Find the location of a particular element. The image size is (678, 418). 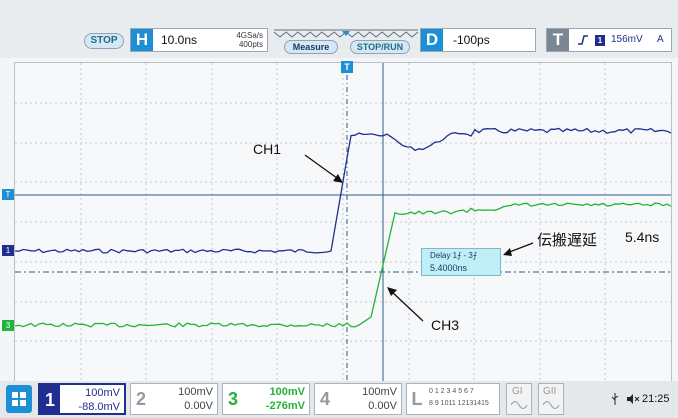

logic-panel: L 0 1 2 3 4 5 6 7 8 9 1011 12131415 is located at coordinates (453, 399).